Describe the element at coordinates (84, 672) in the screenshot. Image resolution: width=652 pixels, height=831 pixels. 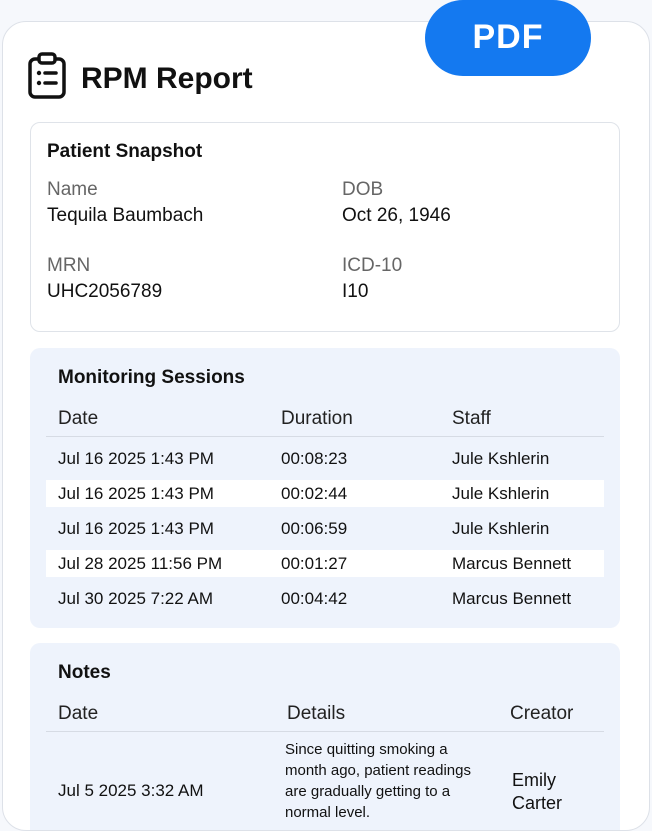
I see `notes-title: Notes` at that location.